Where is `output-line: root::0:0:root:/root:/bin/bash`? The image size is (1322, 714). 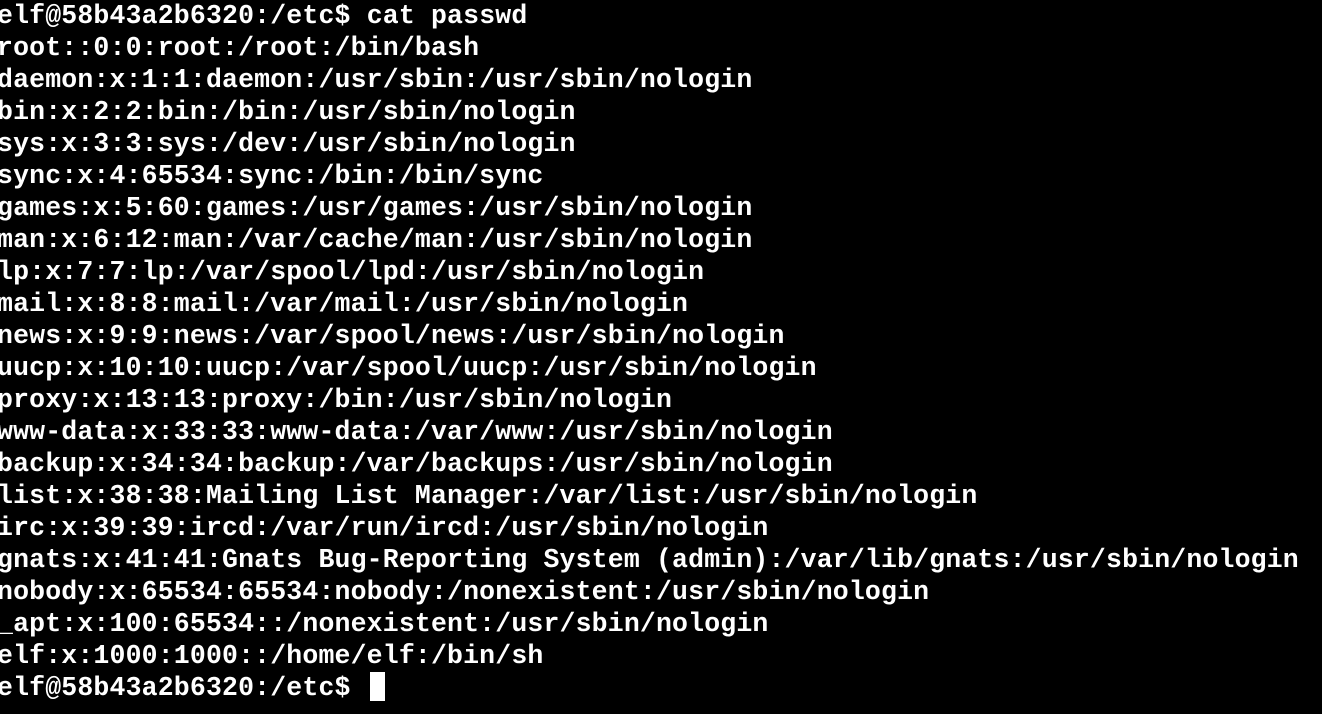
output-line: root::0:0:root:/root:/bin/bash is located at coordinates (240, 48).